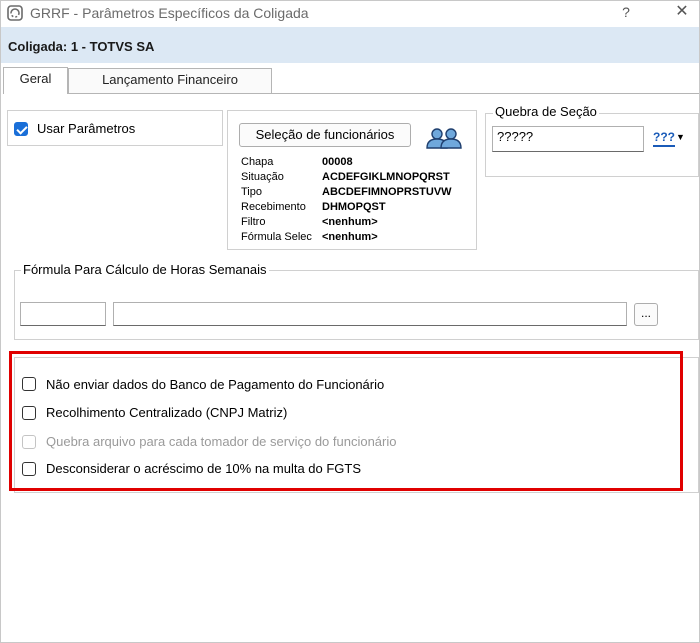 The image size is (700, 643). Describe the element at coordinates (63, 314) in the screenshot. I see `formula-code-input` at that location.